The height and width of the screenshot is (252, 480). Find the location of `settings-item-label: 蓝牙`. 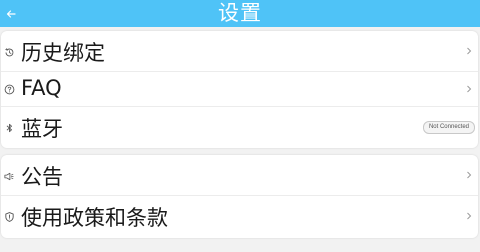

settings-item-label: 蓝牙 is located at coordinates (42, 129).